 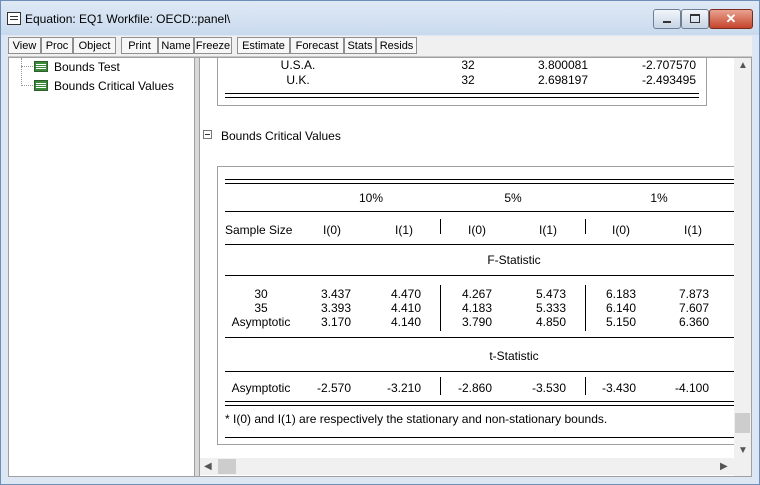 What do you see at coordinates (94, 45) in the screenshot?
I see `object-button: Object` at bounding box center [94, 45].